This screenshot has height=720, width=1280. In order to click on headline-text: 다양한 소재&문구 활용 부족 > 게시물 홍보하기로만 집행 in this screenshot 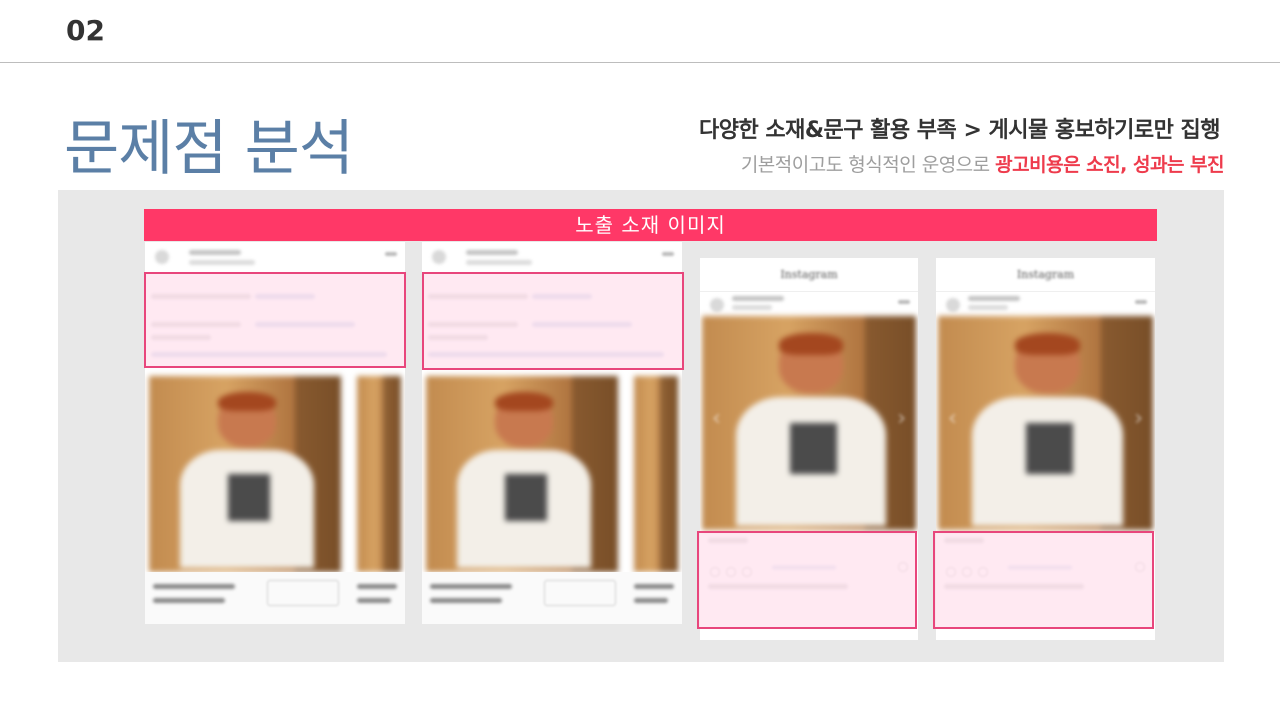, I will do `click(959, 130)`.